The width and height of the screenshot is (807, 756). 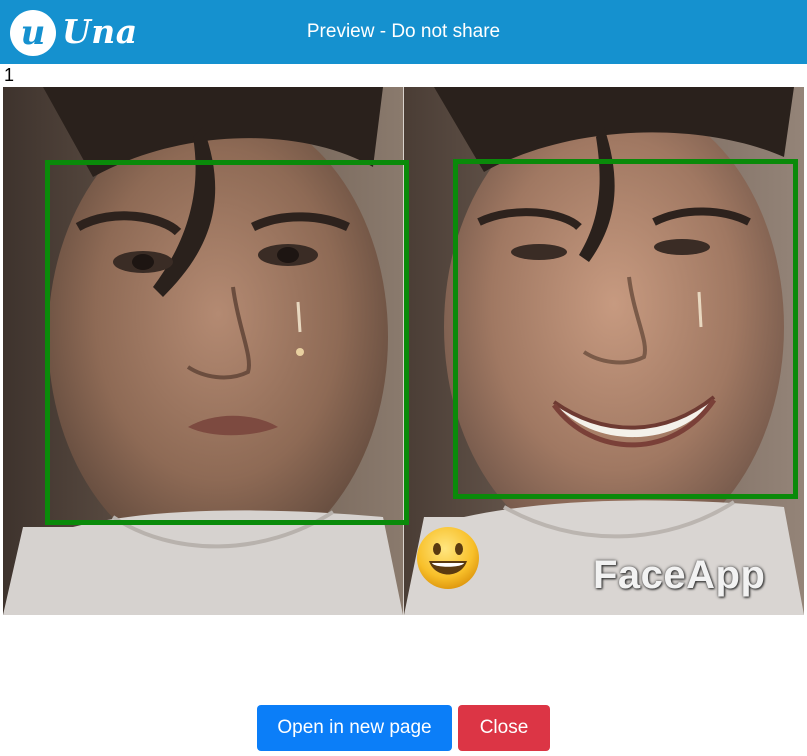 I want to click on faceapp-watermark: FaceApp, so click(x=679, y=575).